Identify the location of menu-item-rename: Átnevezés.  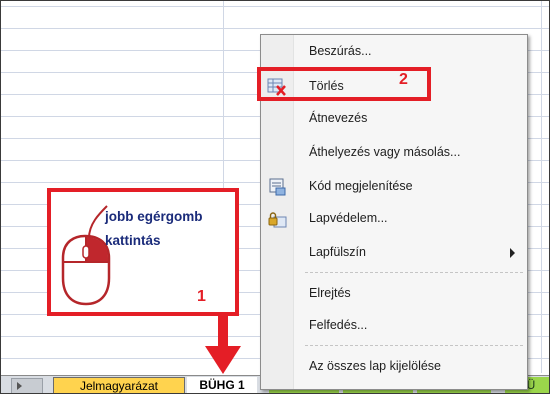
(394, 119).